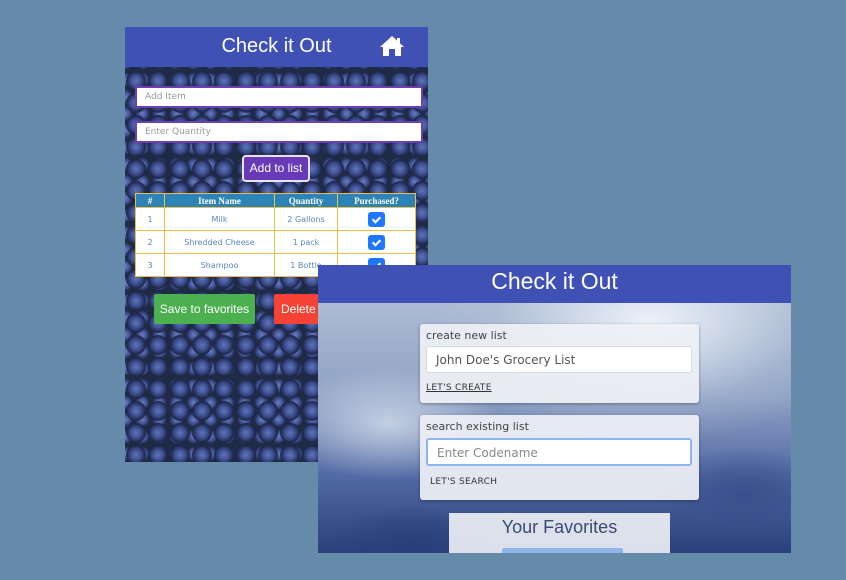 The height and width of the screenshot is (580, 846). Describe the element at coordinates (477, 426) in the screenshot. I see `search-list-label: search existing list` at that location.